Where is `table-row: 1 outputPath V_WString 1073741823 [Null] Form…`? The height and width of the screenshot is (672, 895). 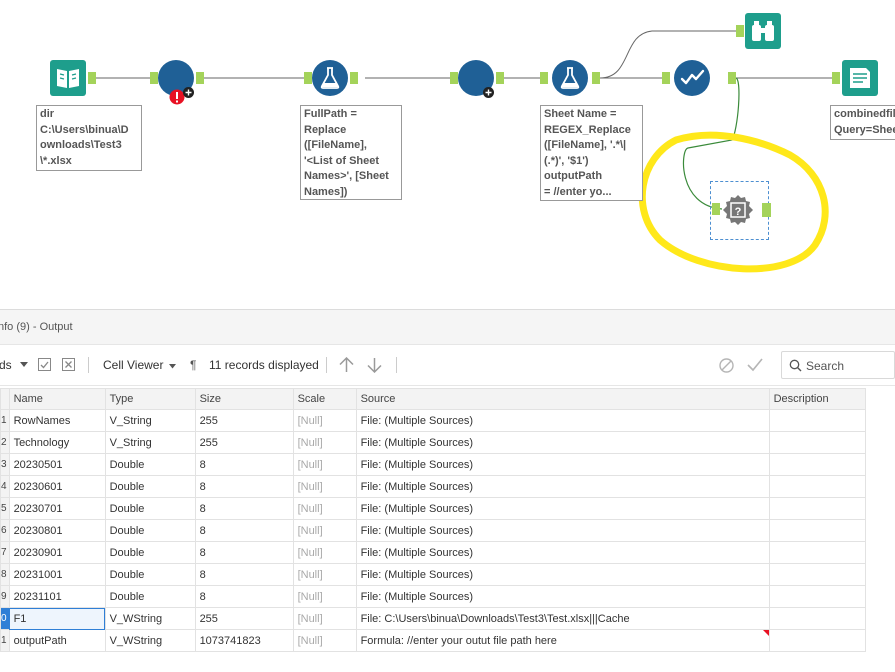 table-row: 1 outputPath V_WString 1073741823 [Null] Form… is located at coordinates (433, 640).